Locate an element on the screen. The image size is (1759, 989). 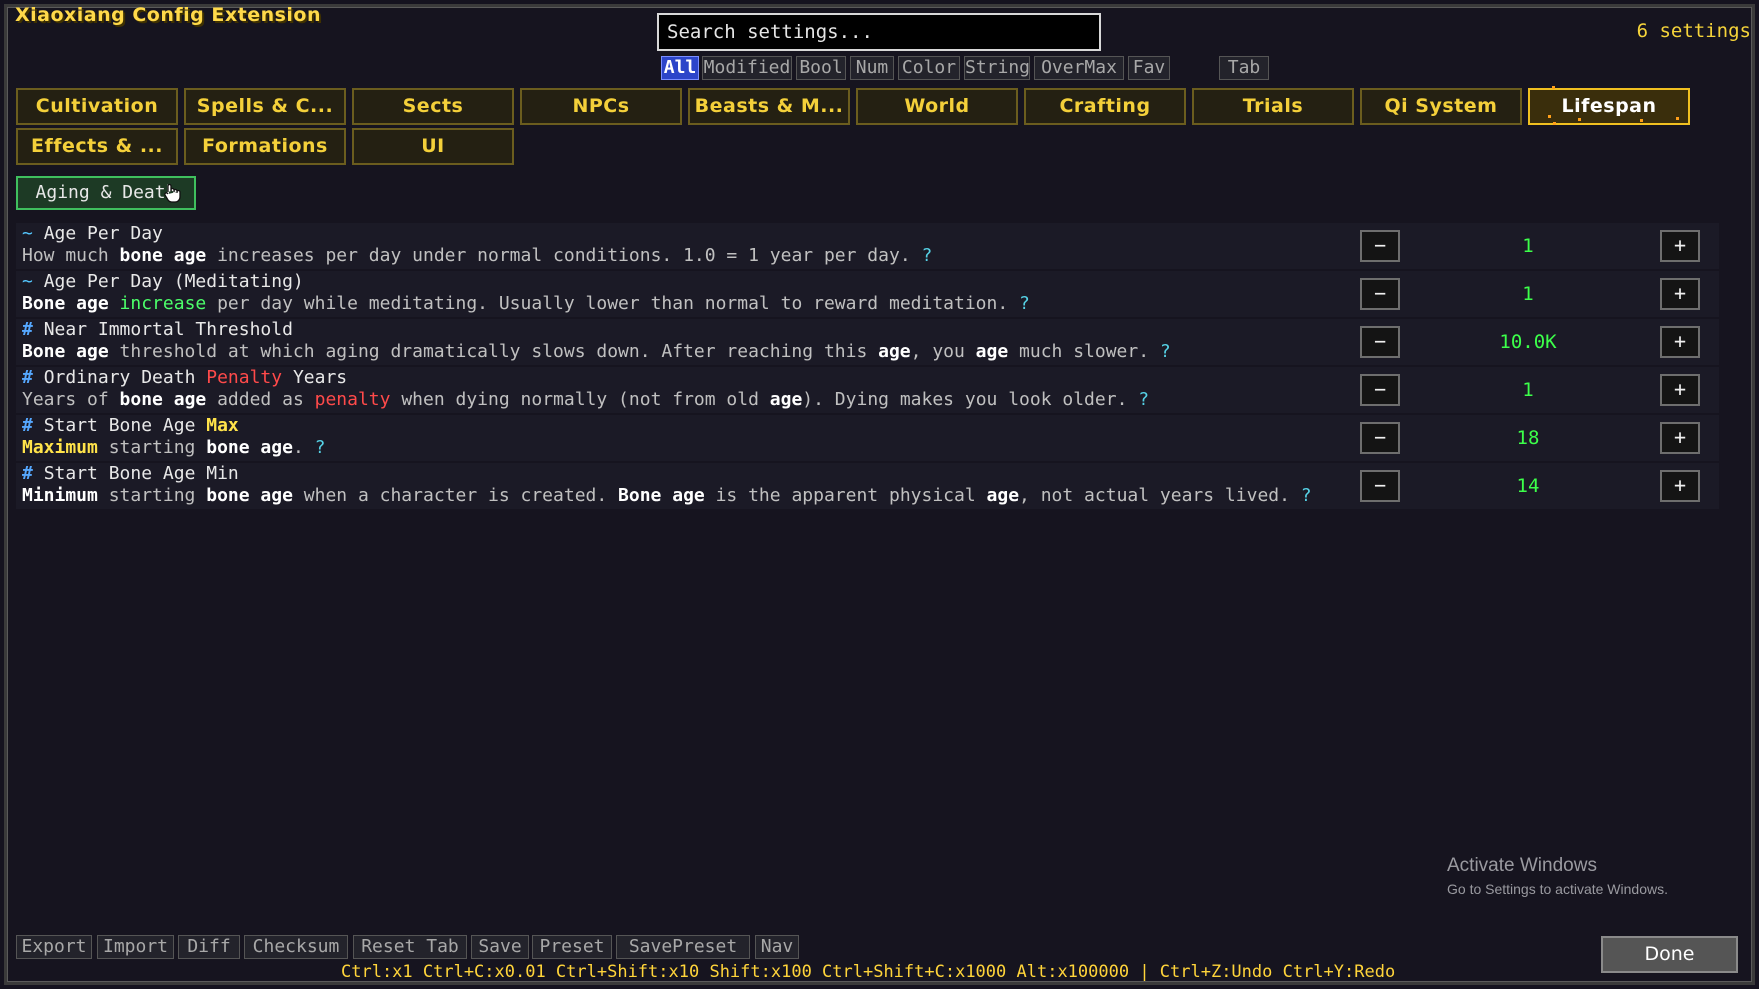
text-segment: Age Per Day (Meditating) is located at coordinates (173, 281).